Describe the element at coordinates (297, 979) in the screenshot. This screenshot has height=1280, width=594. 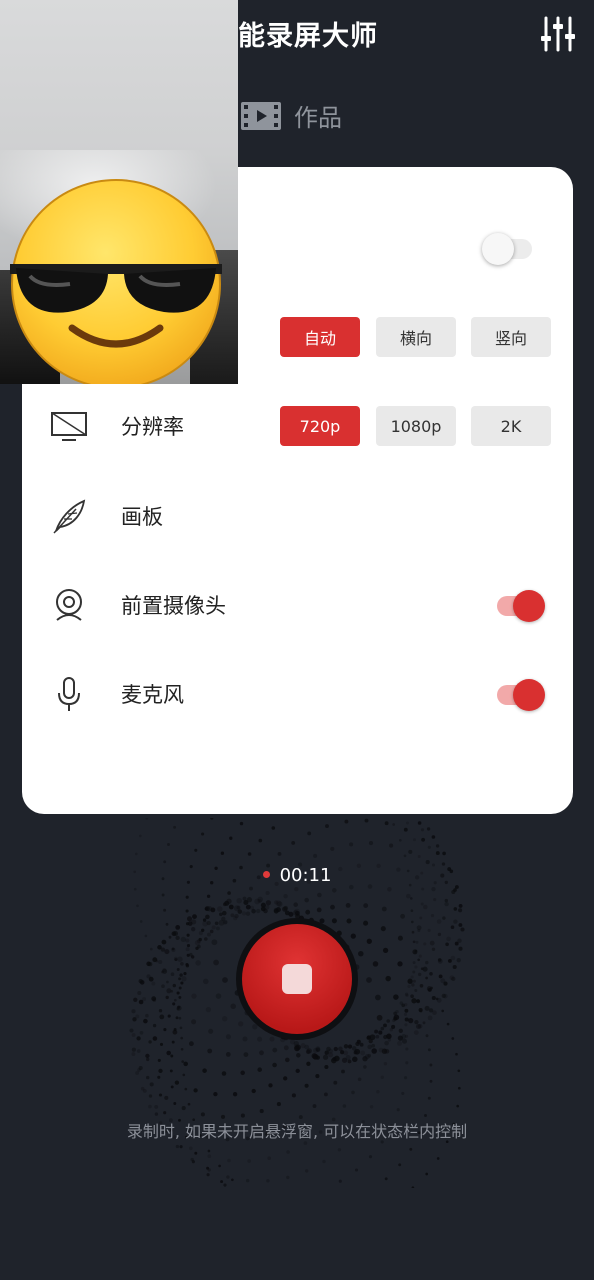
I see `stop-icon` at that location.